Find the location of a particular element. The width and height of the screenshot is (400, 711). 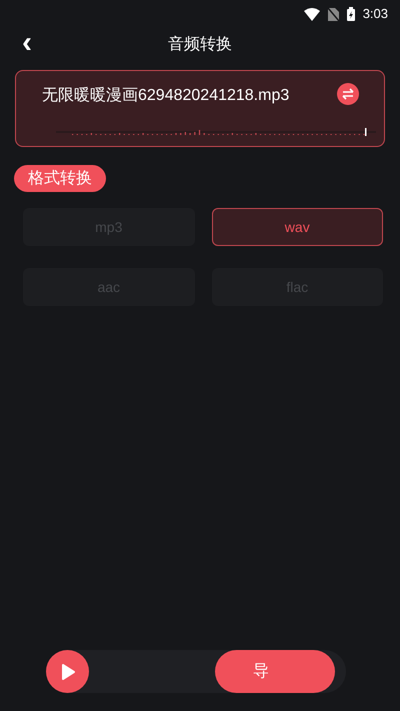

play-icon is located at coordinates (68, 671).